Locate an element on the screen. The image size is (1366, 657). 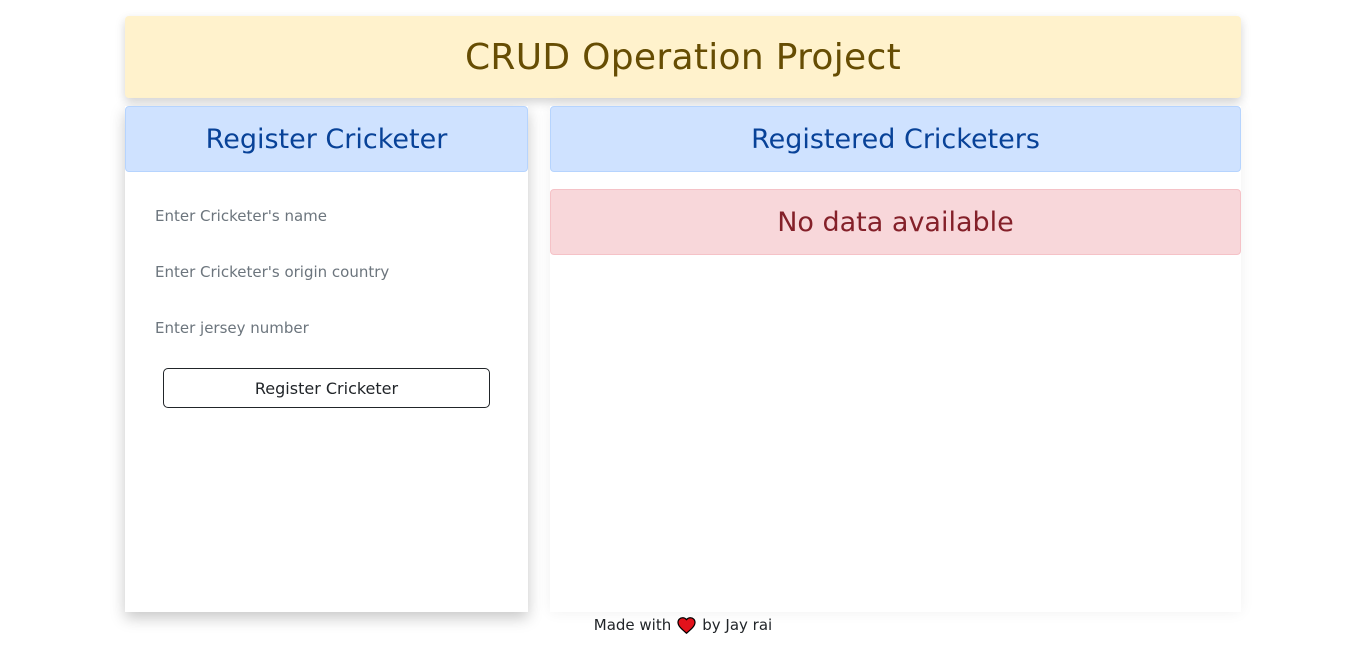
jersey-number-input is located at coordinates (325, 328).